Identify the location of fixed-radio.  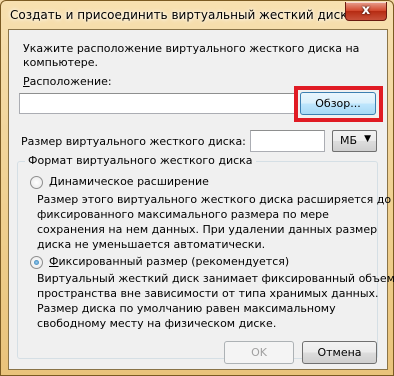
(36, 262).